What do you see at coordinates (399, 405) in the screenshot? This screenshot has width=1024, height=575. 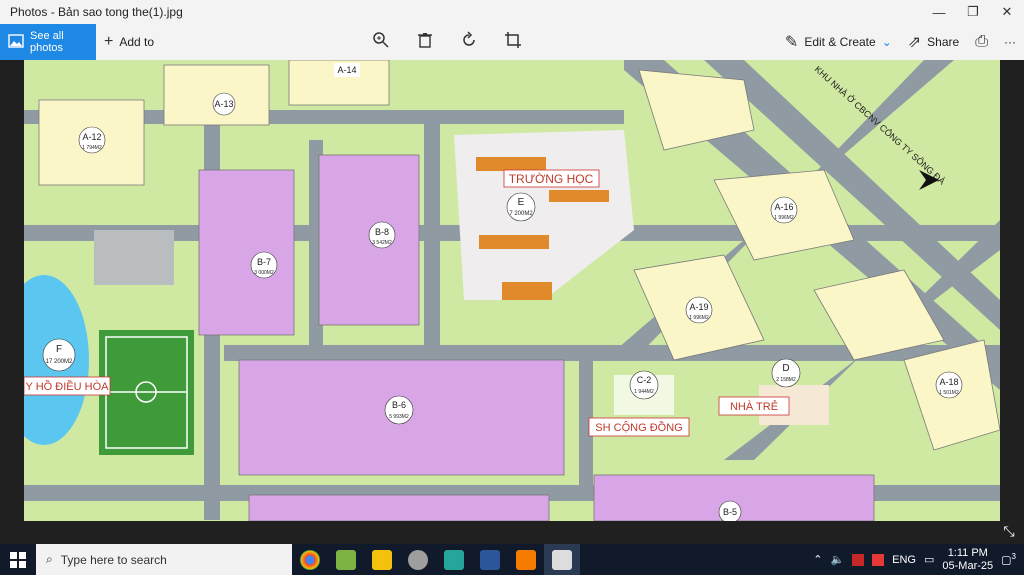 I see `lot-b6-label: B-6` at bounding box center [399, 405].